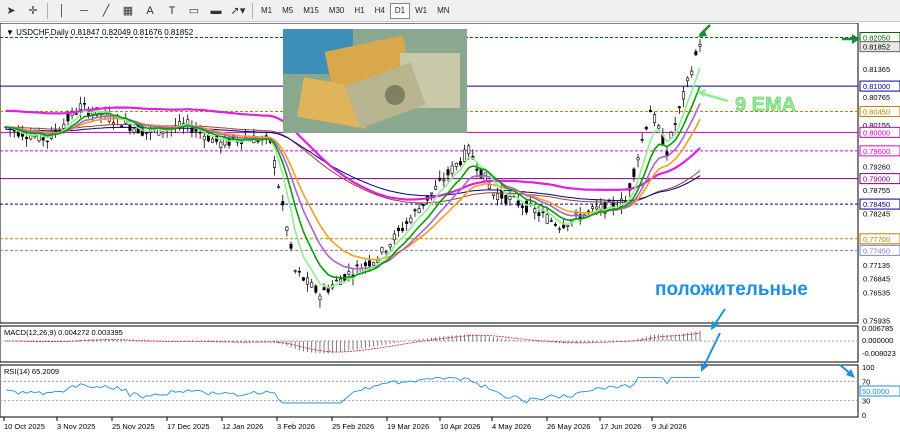 The height and width of the screenshot is (436, 900). Describe the element at coordinates (63, 332) in the screenshot. I see `macd-label: MACD(12,26,9) 0.004272 0.003395` at that location.